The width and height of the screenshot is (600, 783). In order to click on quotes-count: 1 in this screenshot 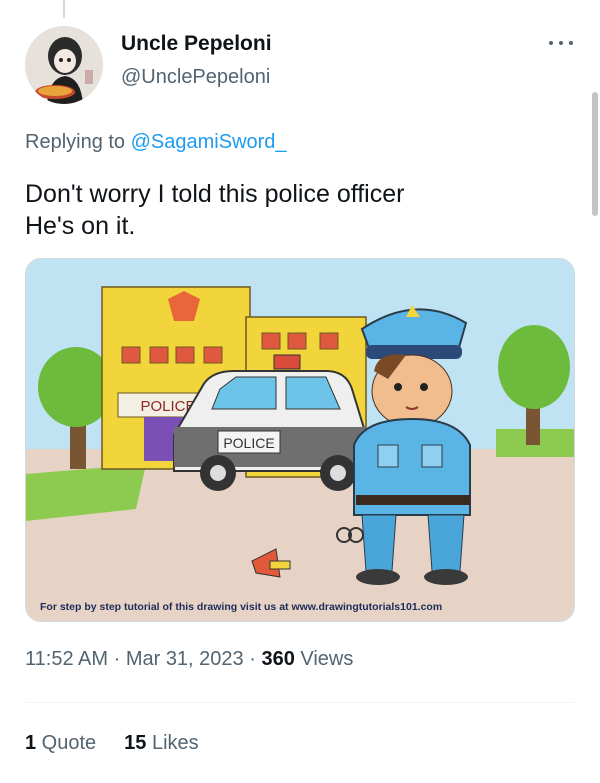, I will do `click(31, 743)`.